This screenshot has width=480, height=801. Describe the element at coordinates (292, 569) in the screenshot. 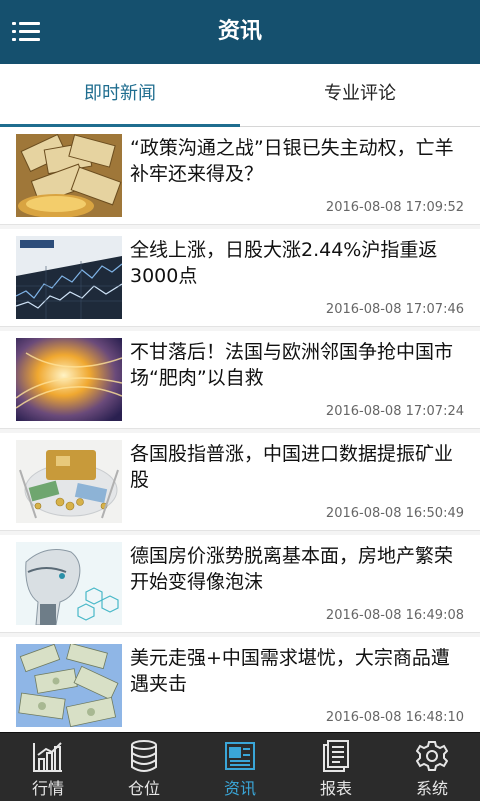

I see `news-headline: 德国房价涨势脱离基本面，房地产繁荣开始变得像泡沫` at that location.